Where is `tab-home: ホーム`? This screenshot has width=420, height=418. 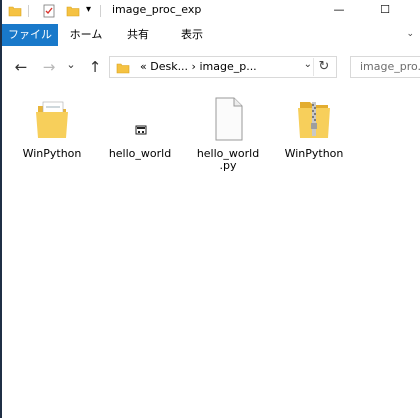
tab-home: ホーム is located at coordinates (86, 35).